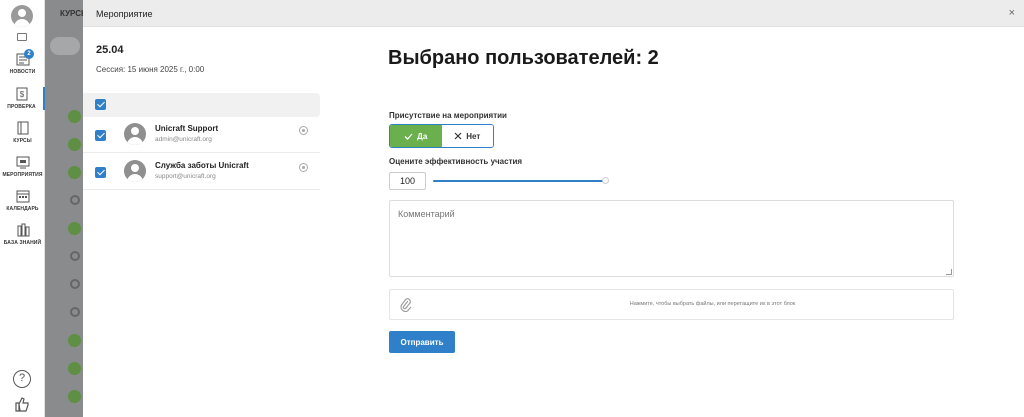 This screenshot has height=417, width=1024. What do you see at coordinates (124, 14) in the screenshot?
I see `modal-title: Мероприятие` at bounding box center [124, 14].